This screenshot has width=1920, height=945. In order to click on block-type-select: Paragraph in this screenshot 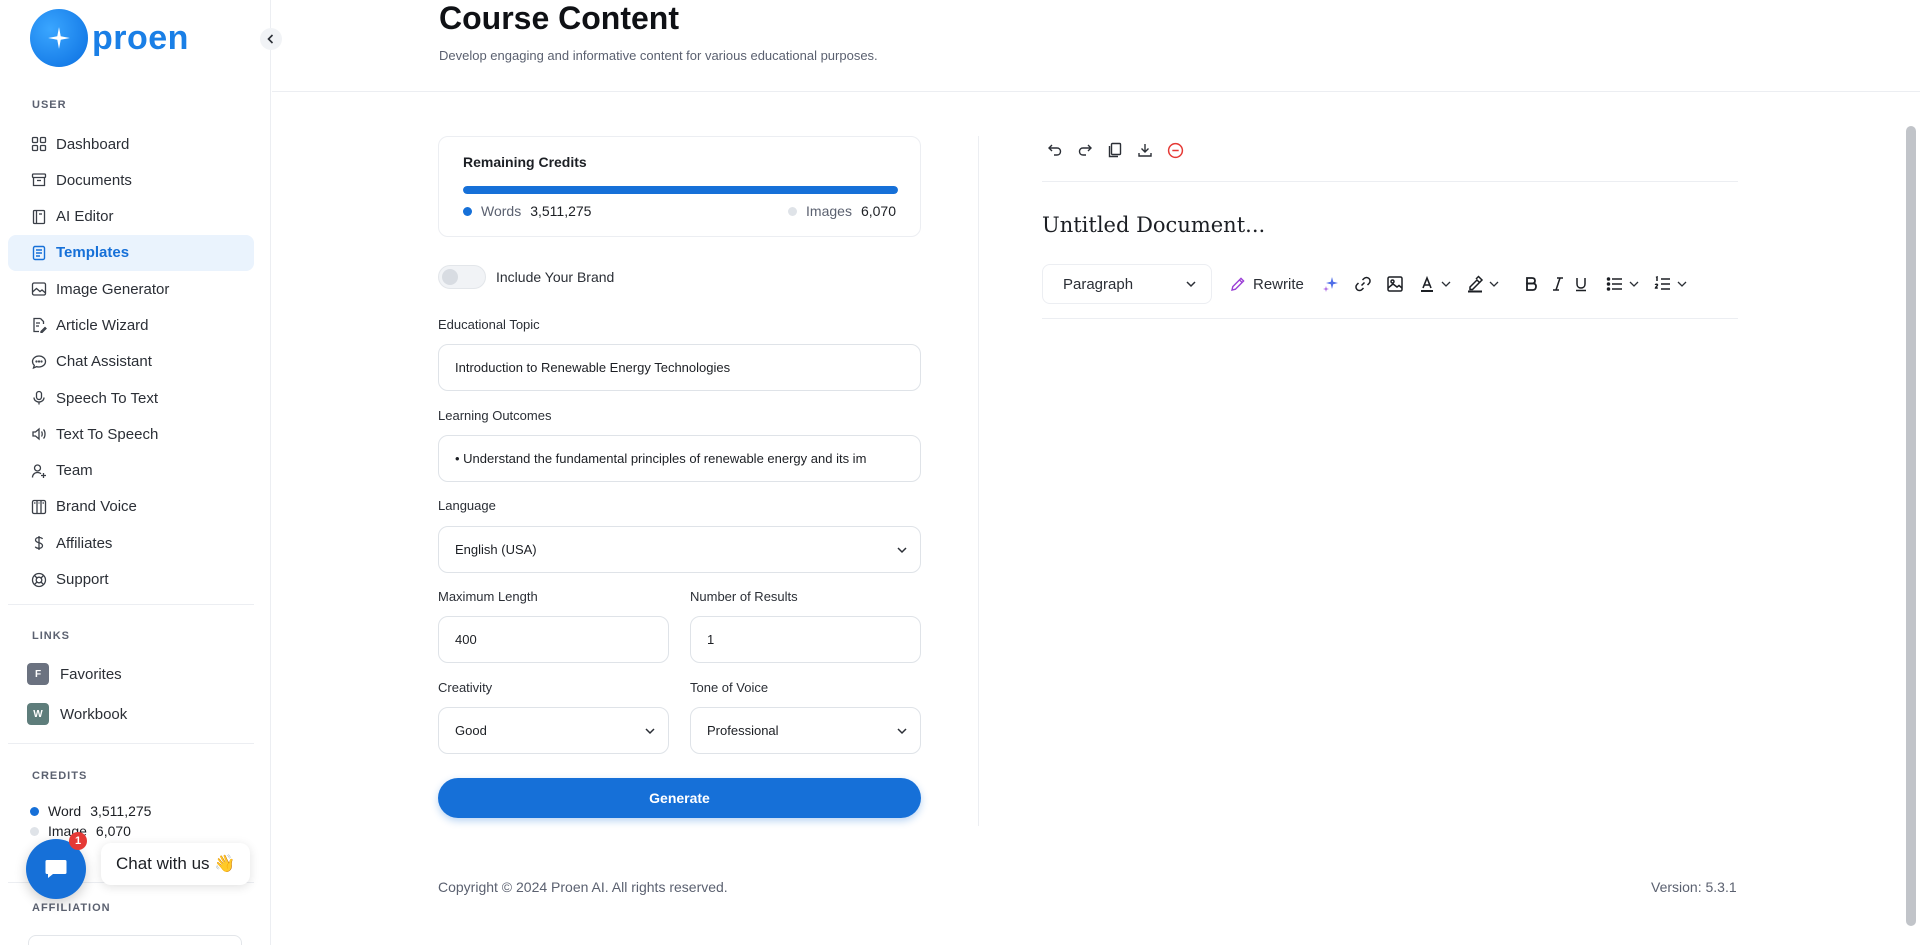, I will do `click(1127, 284)`.